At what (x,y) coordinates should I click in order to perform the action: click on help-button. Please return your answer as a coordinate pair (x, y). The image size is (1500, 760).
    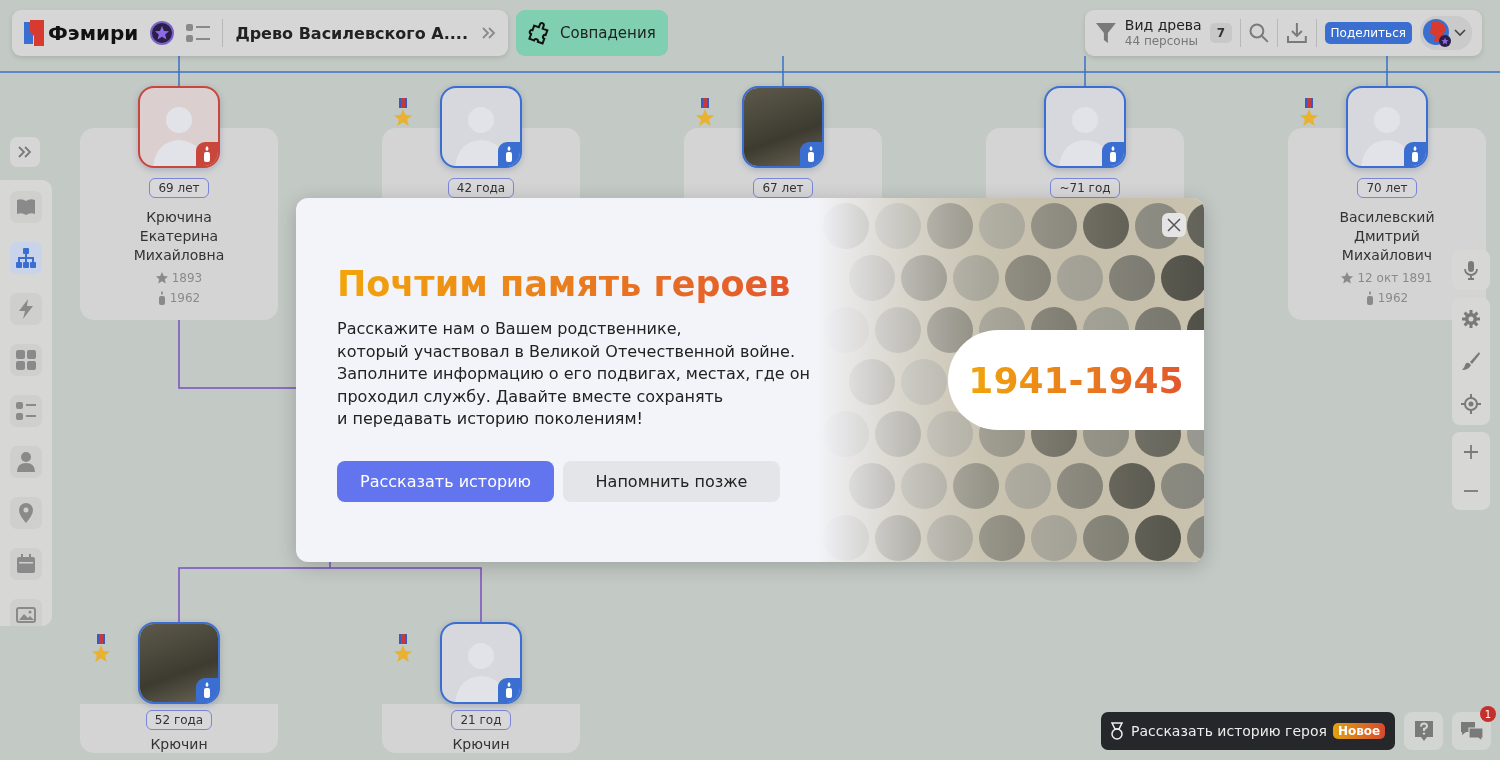
    Looking at the image, I should click on (1423, 731).